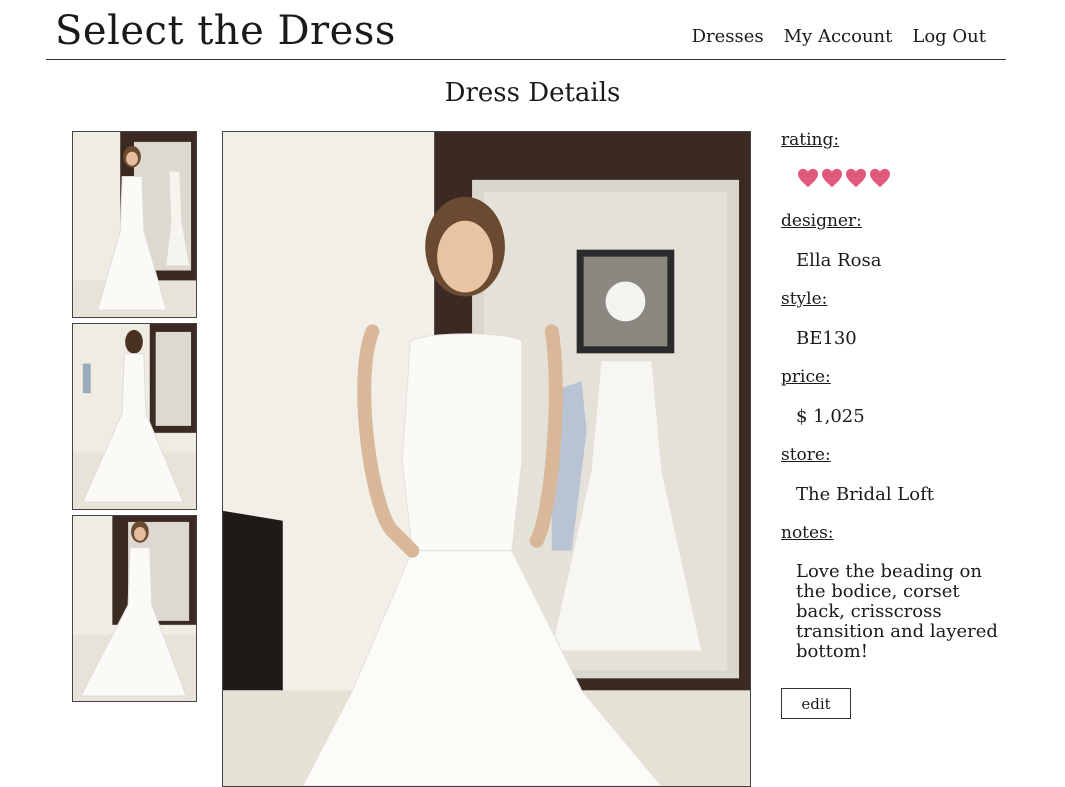  What do you see at coordinates (134, 224) in the screenshot?
I see `thumbnail-front` at bounding box center [134, 224].